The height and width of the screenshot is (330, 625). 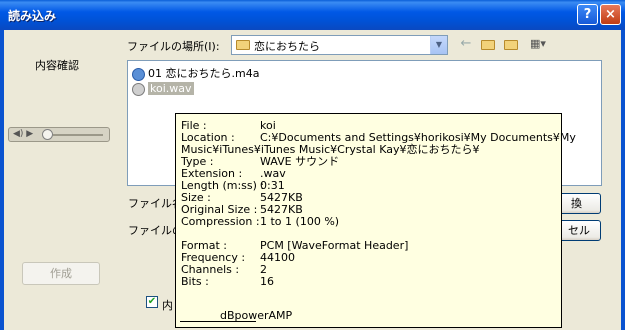 What do you see at coordinates (587, 14) in the screenshot?
I see `help-button: ?` at bounding box center [587, 14].